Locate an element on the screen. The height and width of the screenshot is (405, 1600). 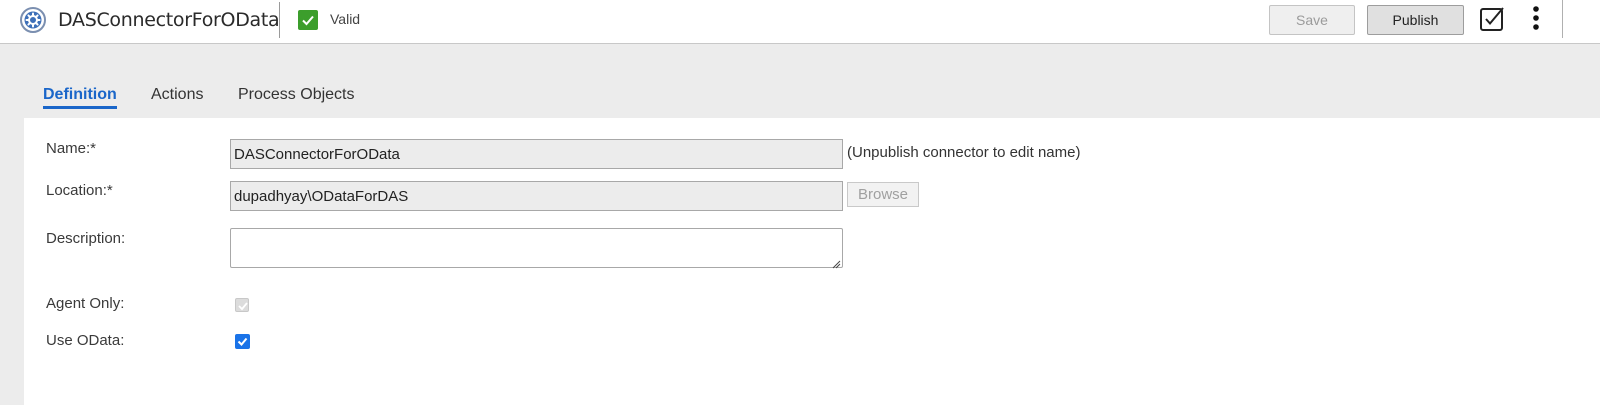
location-label: Location:* is located at coordinates (79, 190).